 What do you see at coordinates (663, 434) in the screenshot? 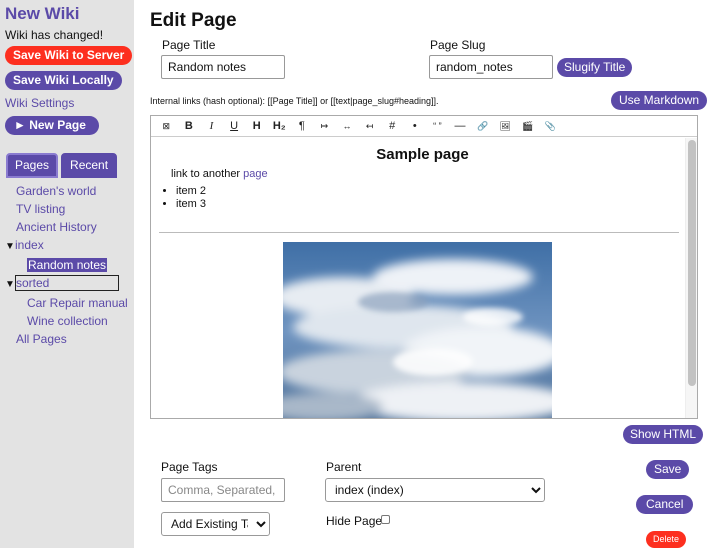
I see `show-html-button: Show HTML` at bounding box center [663, 434].